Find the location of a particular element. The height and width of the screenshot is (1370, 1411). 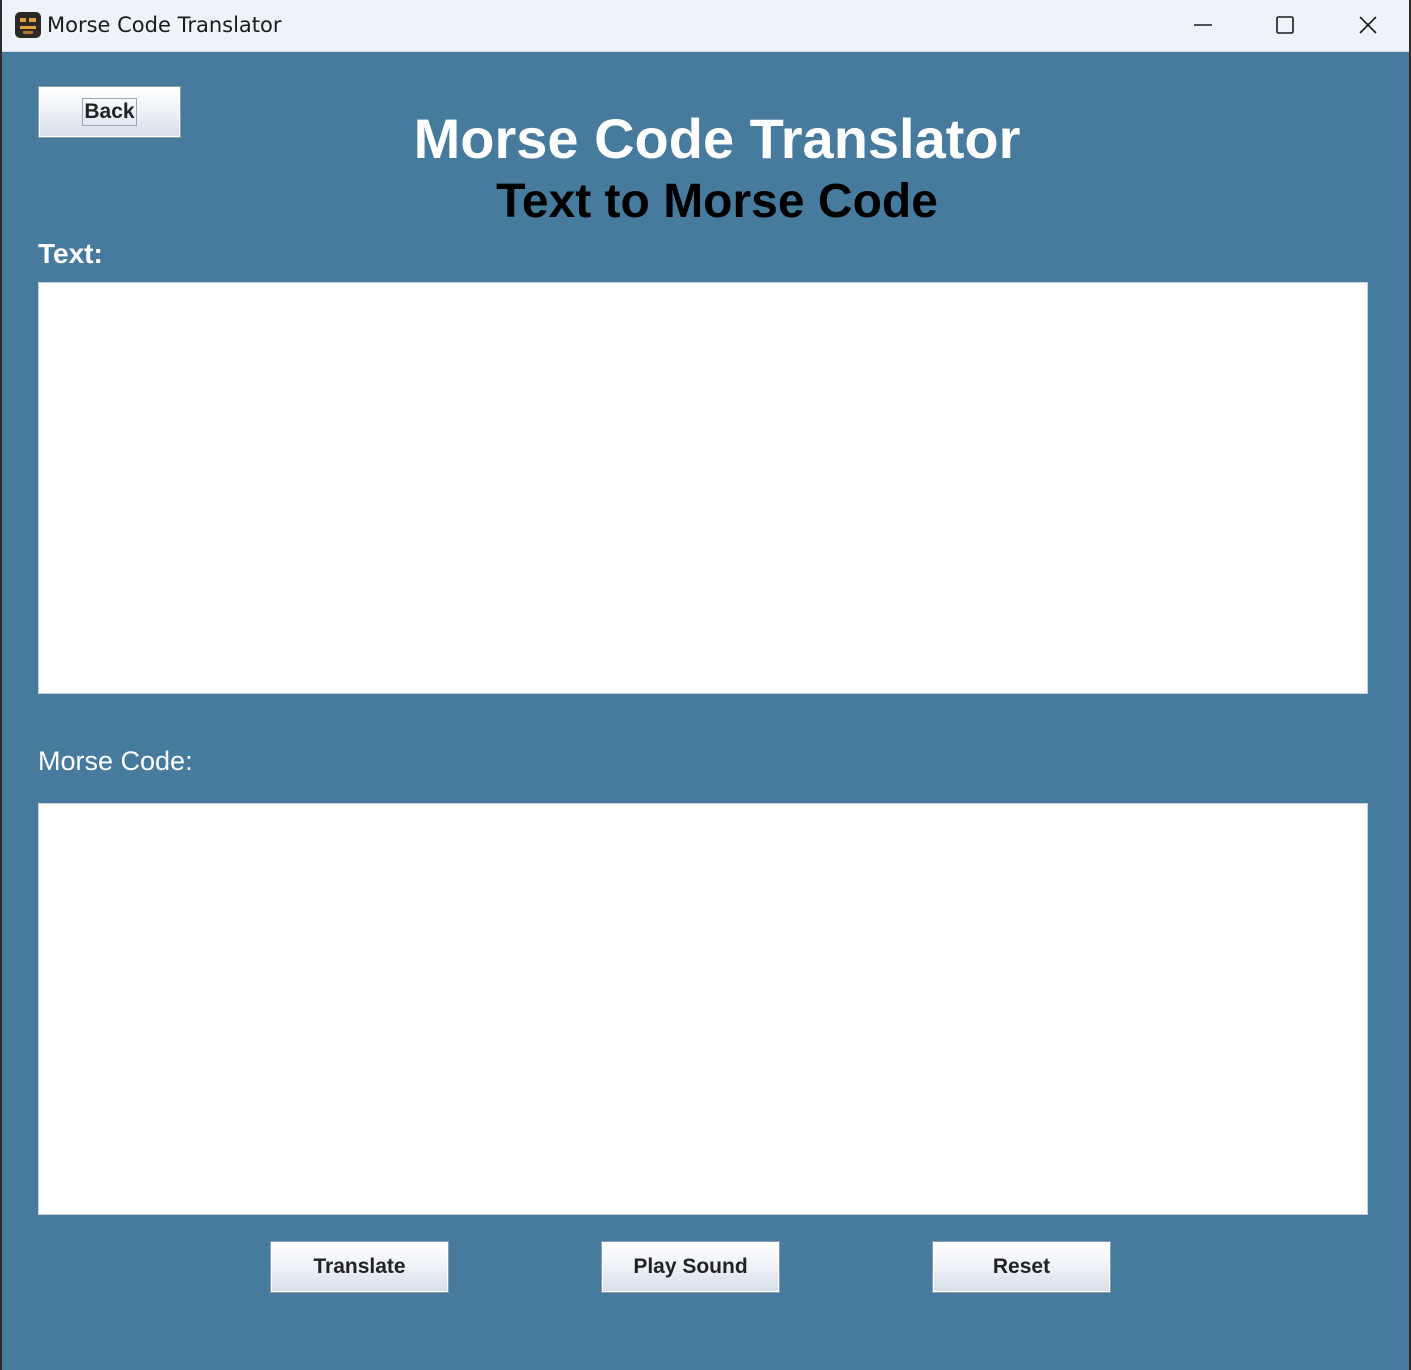

close-button is located at coordinates (1368, 25).